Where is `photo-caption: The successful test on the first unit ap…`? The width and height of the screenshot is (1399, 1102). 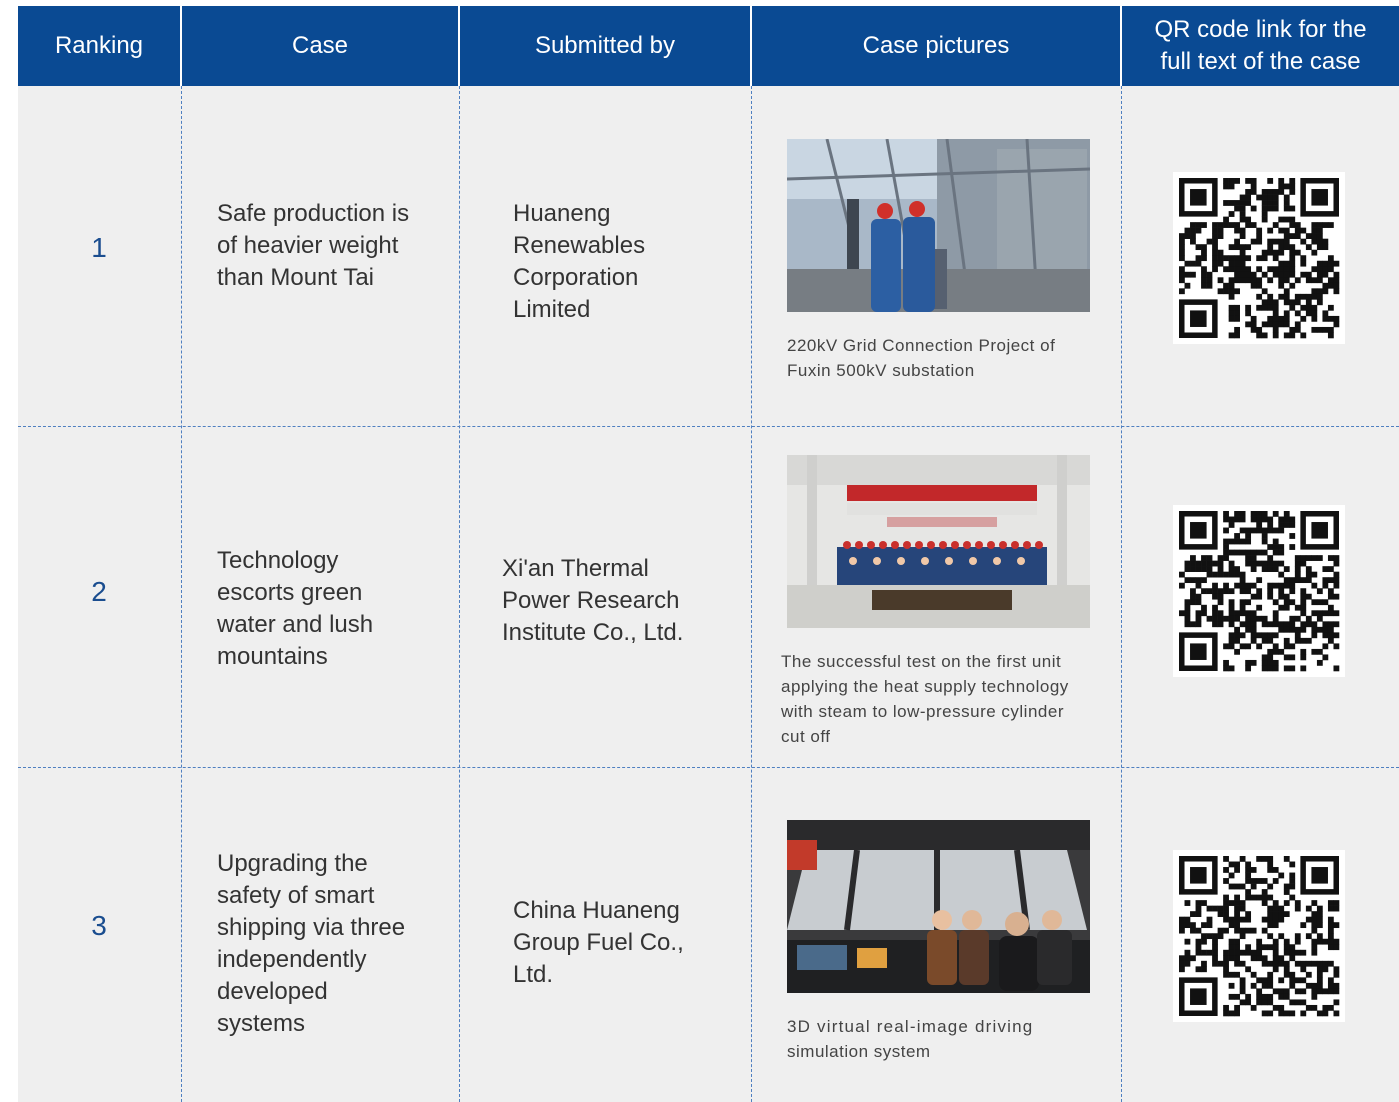
photo-caption: The successful test on the first unit ap… is located at coordinates (925, 699).